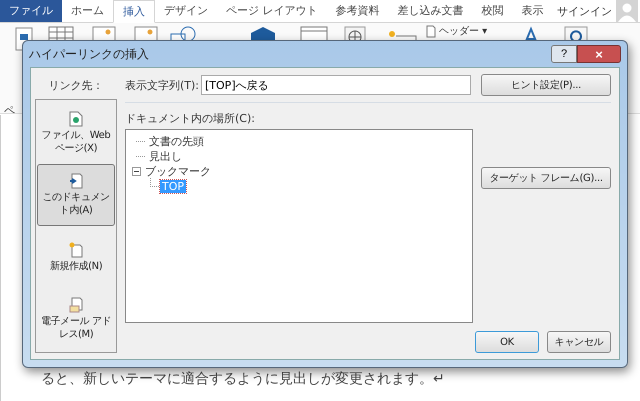  What do you see at coordinates (162, 85) in the screenshot?
I see `display-text-label: 表示文字列(T):` at bounding box center [162, 85].